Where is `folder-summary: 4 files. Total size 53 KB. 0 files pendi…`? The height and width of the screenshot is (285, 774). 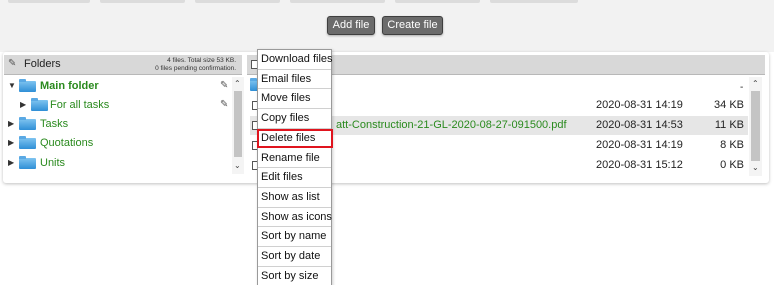 folder-summary: 4 files. Total size 53 KB. 0 files pendi… is located at coordinates (195, 65).